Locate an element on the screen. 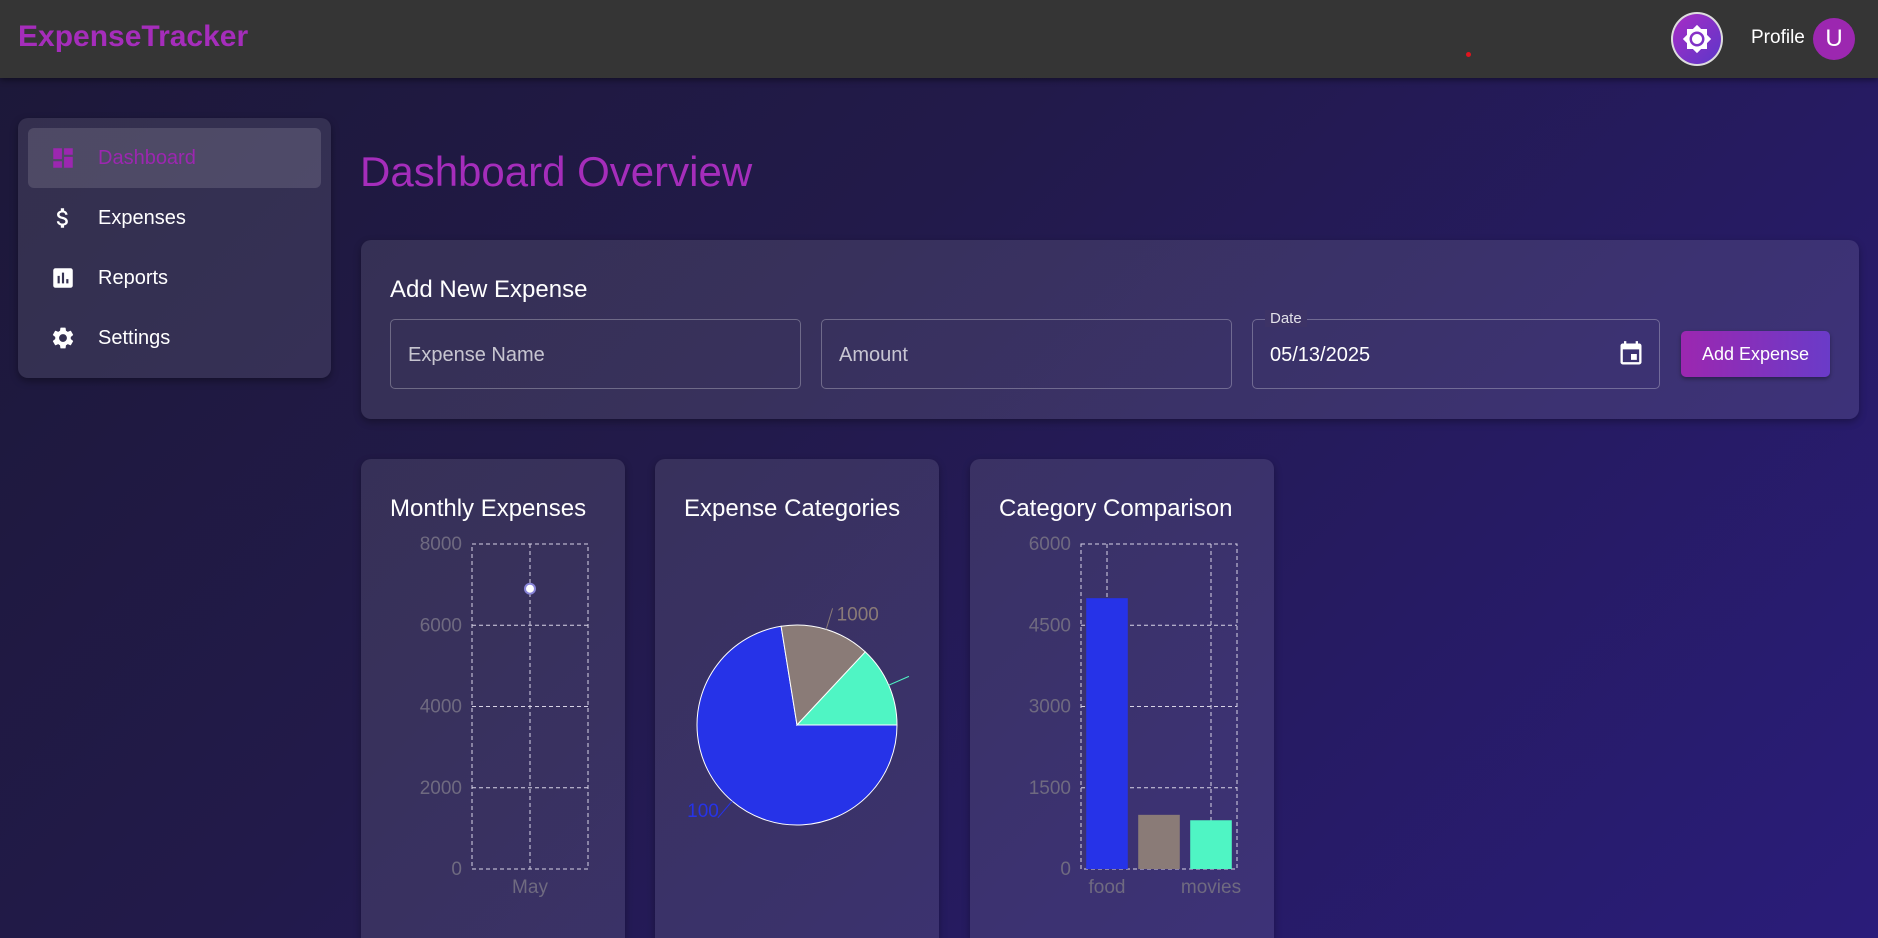 Image resolution: width=1878 pixels, height=938 pixels. sidebar-item-settings: Settings is located at coordinates (174, 338).